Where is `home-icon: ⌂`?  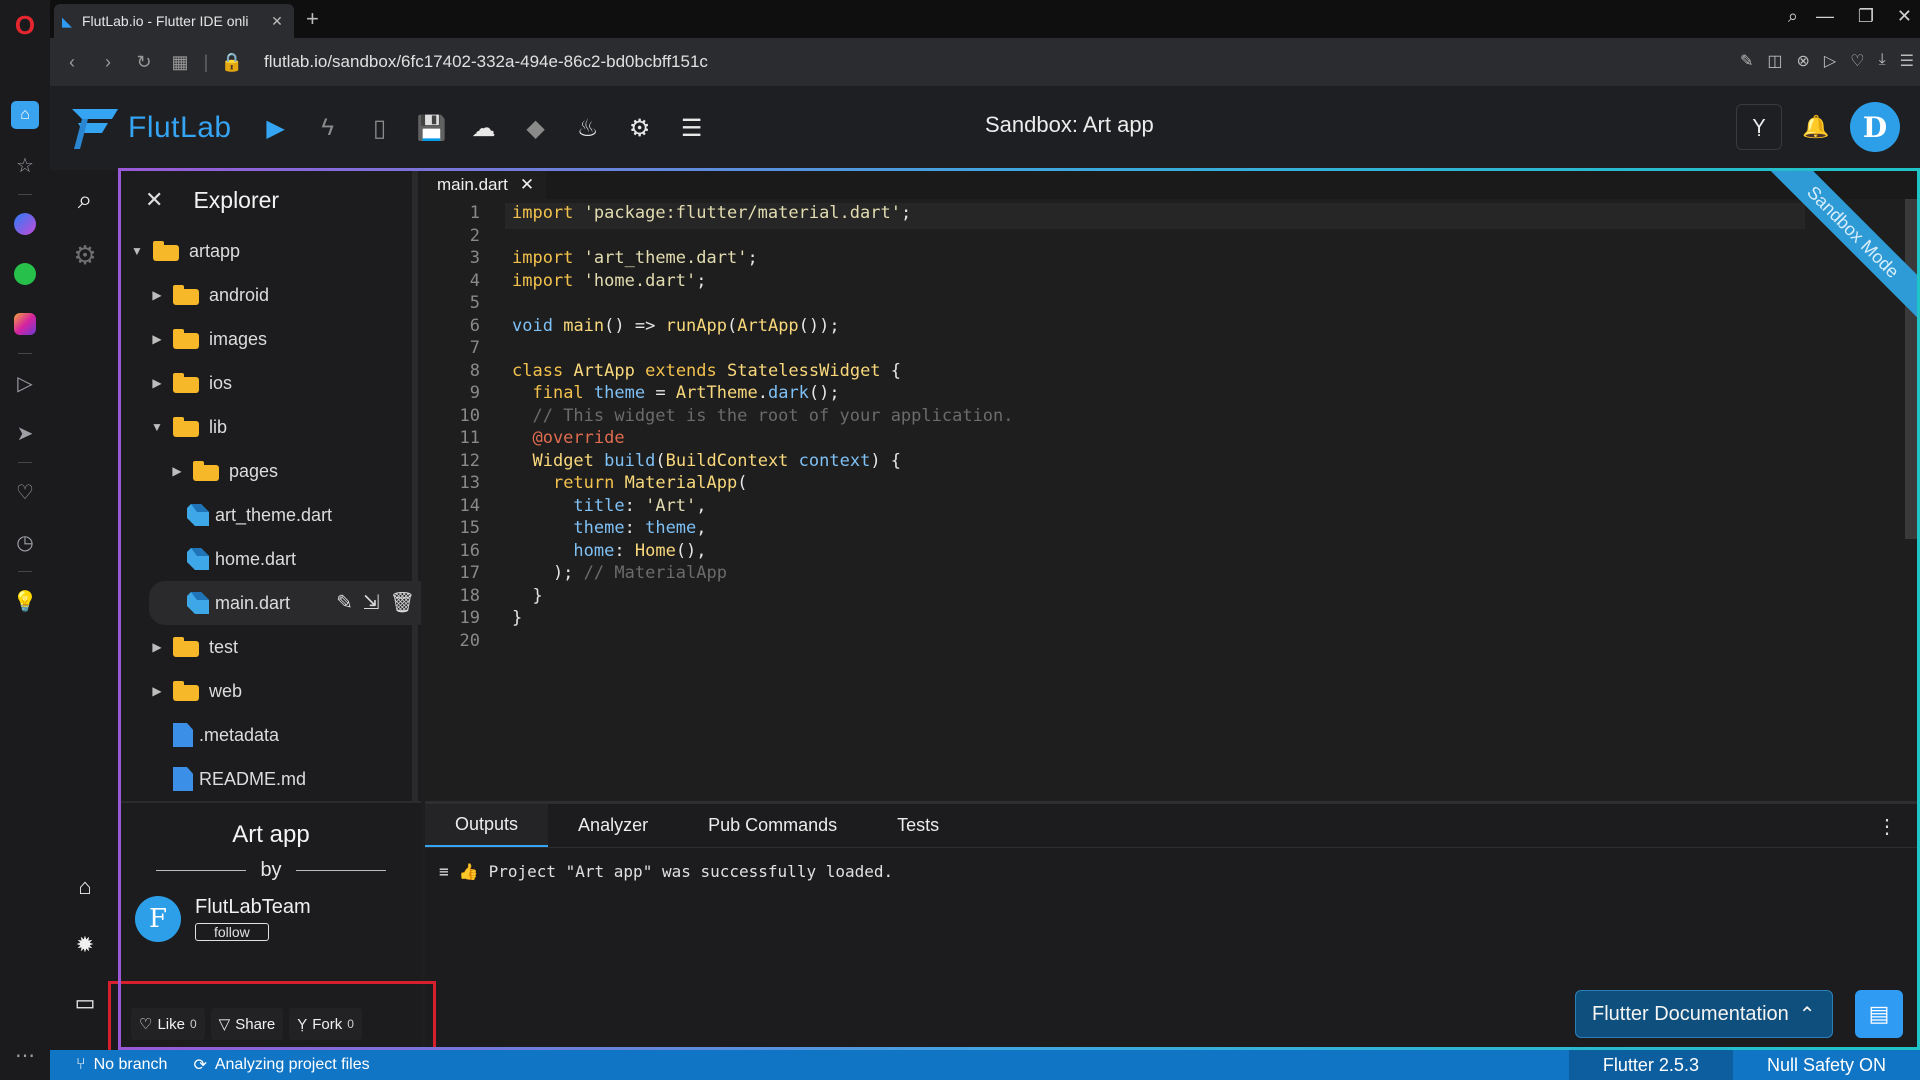
home-icon: ⌂ is located at coordinates (25, 115).